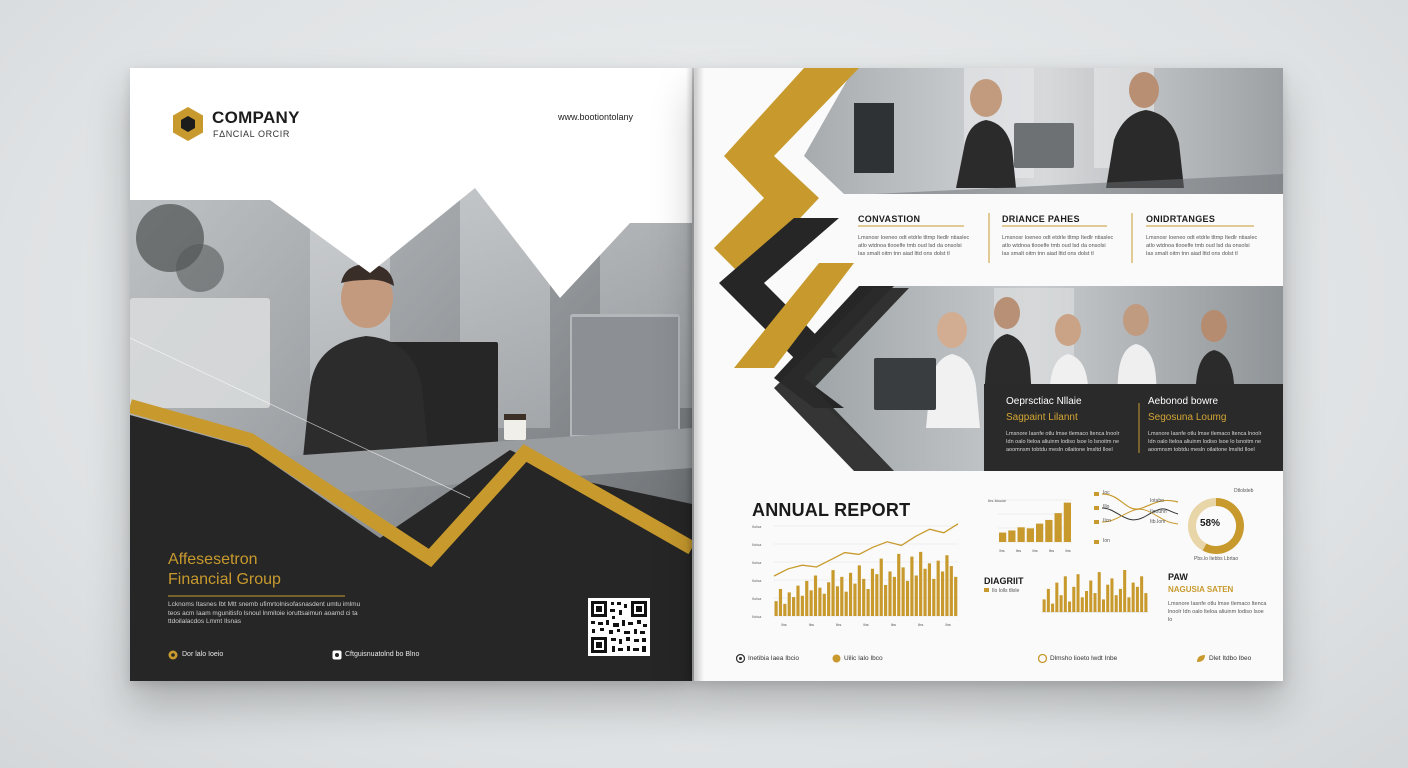  What do you see at coordinates (1157, 501) in the screenshot?
I see `flow-label-1: Iotabo` at bounding box center [1157, 501].